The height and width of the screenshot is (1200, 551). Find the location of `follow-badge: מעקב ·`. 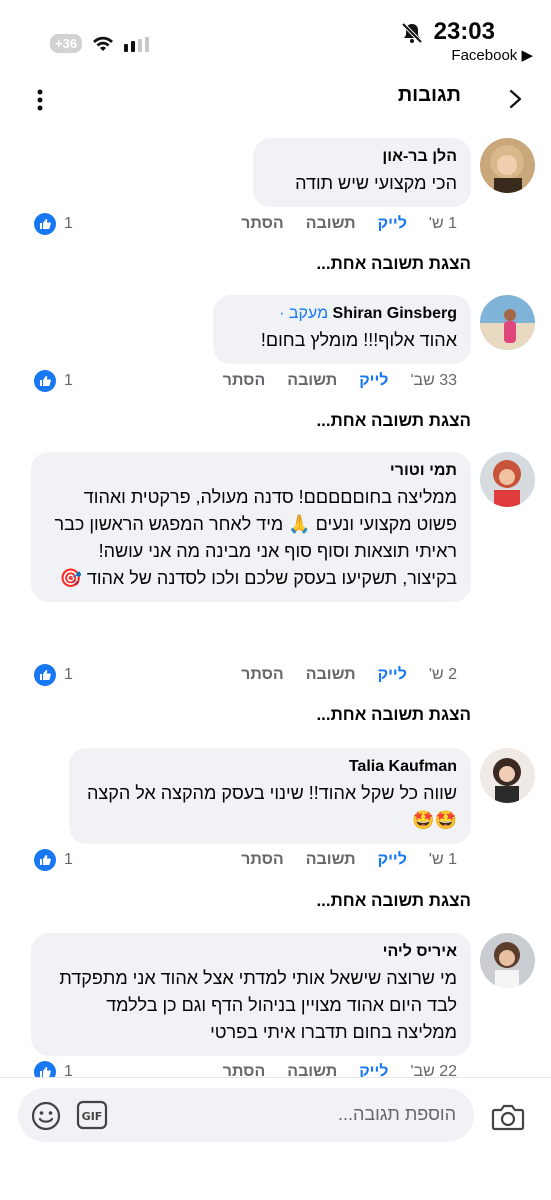

follow-badge: מעקב · is located at coordinates (303, 313).